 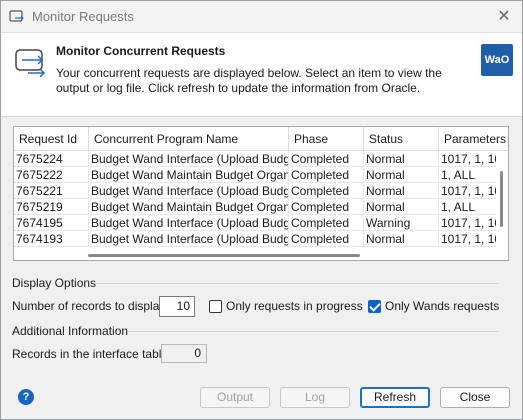 I want to click on horizontal-scrollbar, so click(x=256, y=255).